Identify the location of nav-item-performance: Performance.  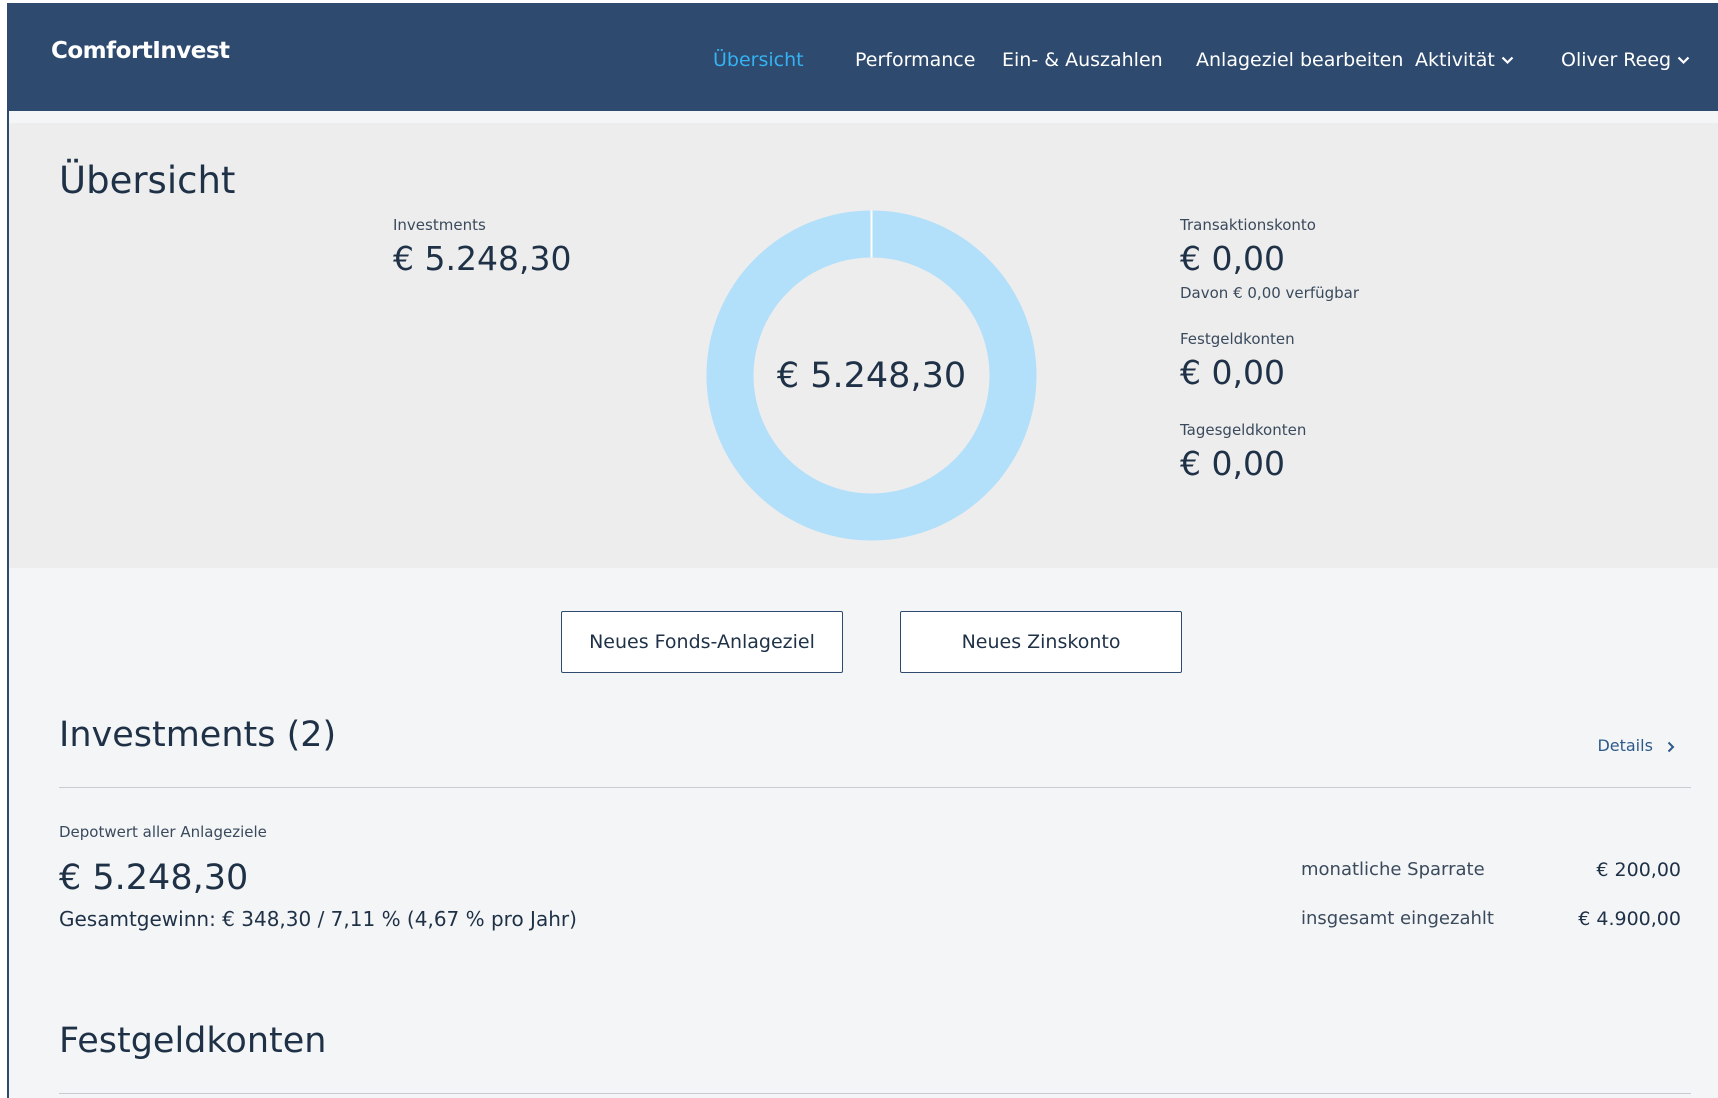
(915, 60).